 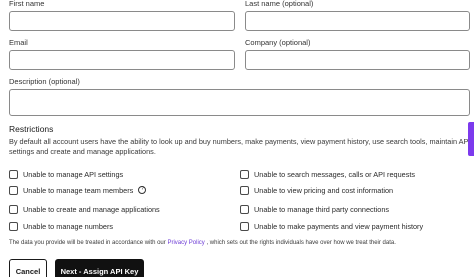 What do you see at coordinates (99, 268) in the screenshot?
I see `next-assign-api-key-button: Next - Assign API Key` at bounding box center [99, 268].